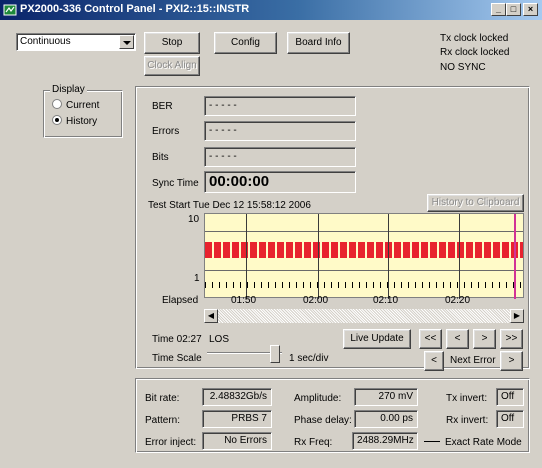 The image size is (542, 468). Describe the element at coordinates (229, 205) in the screenshot. I see `test-start-text: Test Start Tue Dec 12 15:58:12 2006` at that location.